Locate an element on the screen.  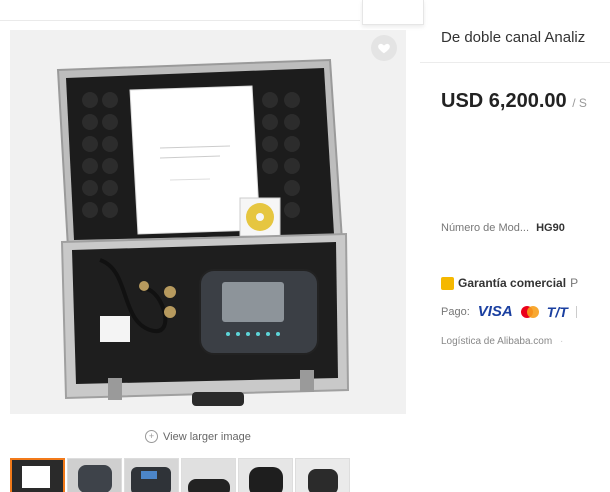
thumbnail-strip is located at coordinates (182, 475).